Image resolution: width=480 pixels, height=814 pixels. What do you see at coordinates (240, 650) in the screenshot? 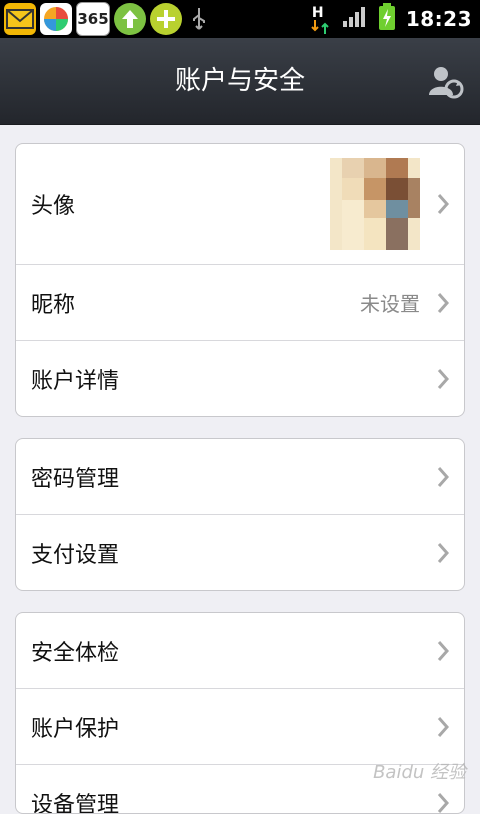
I see `security-check-row: 安全体检` at bounding box center [240, 650].